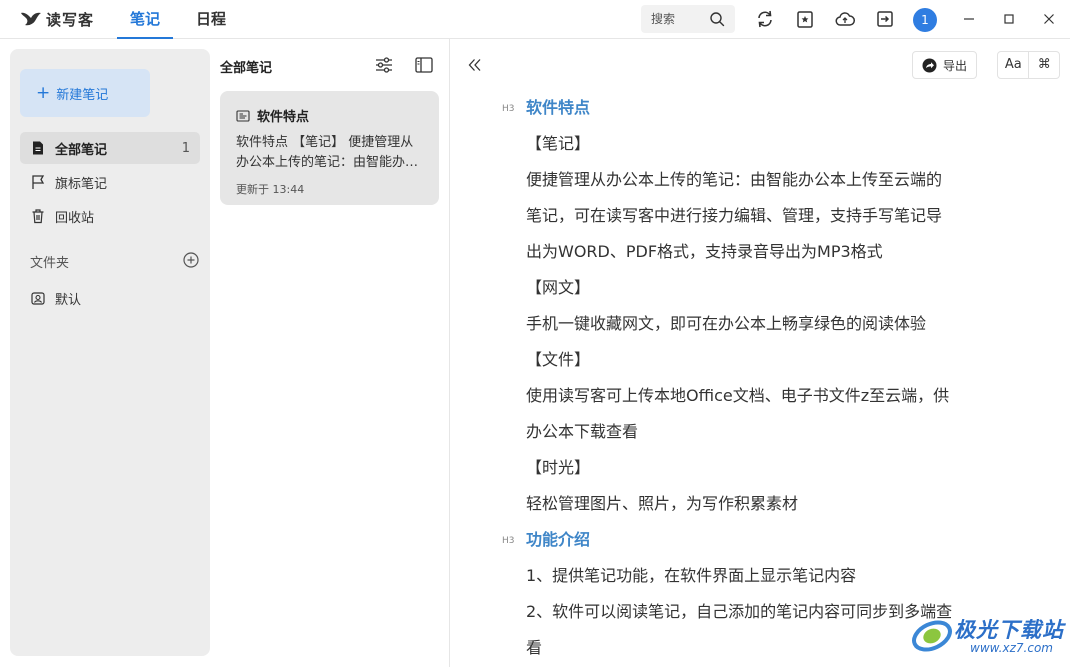  Describe the element at coordinates (760, 468) in the screenshot. I see `paragraph: 【时光】` at that location.